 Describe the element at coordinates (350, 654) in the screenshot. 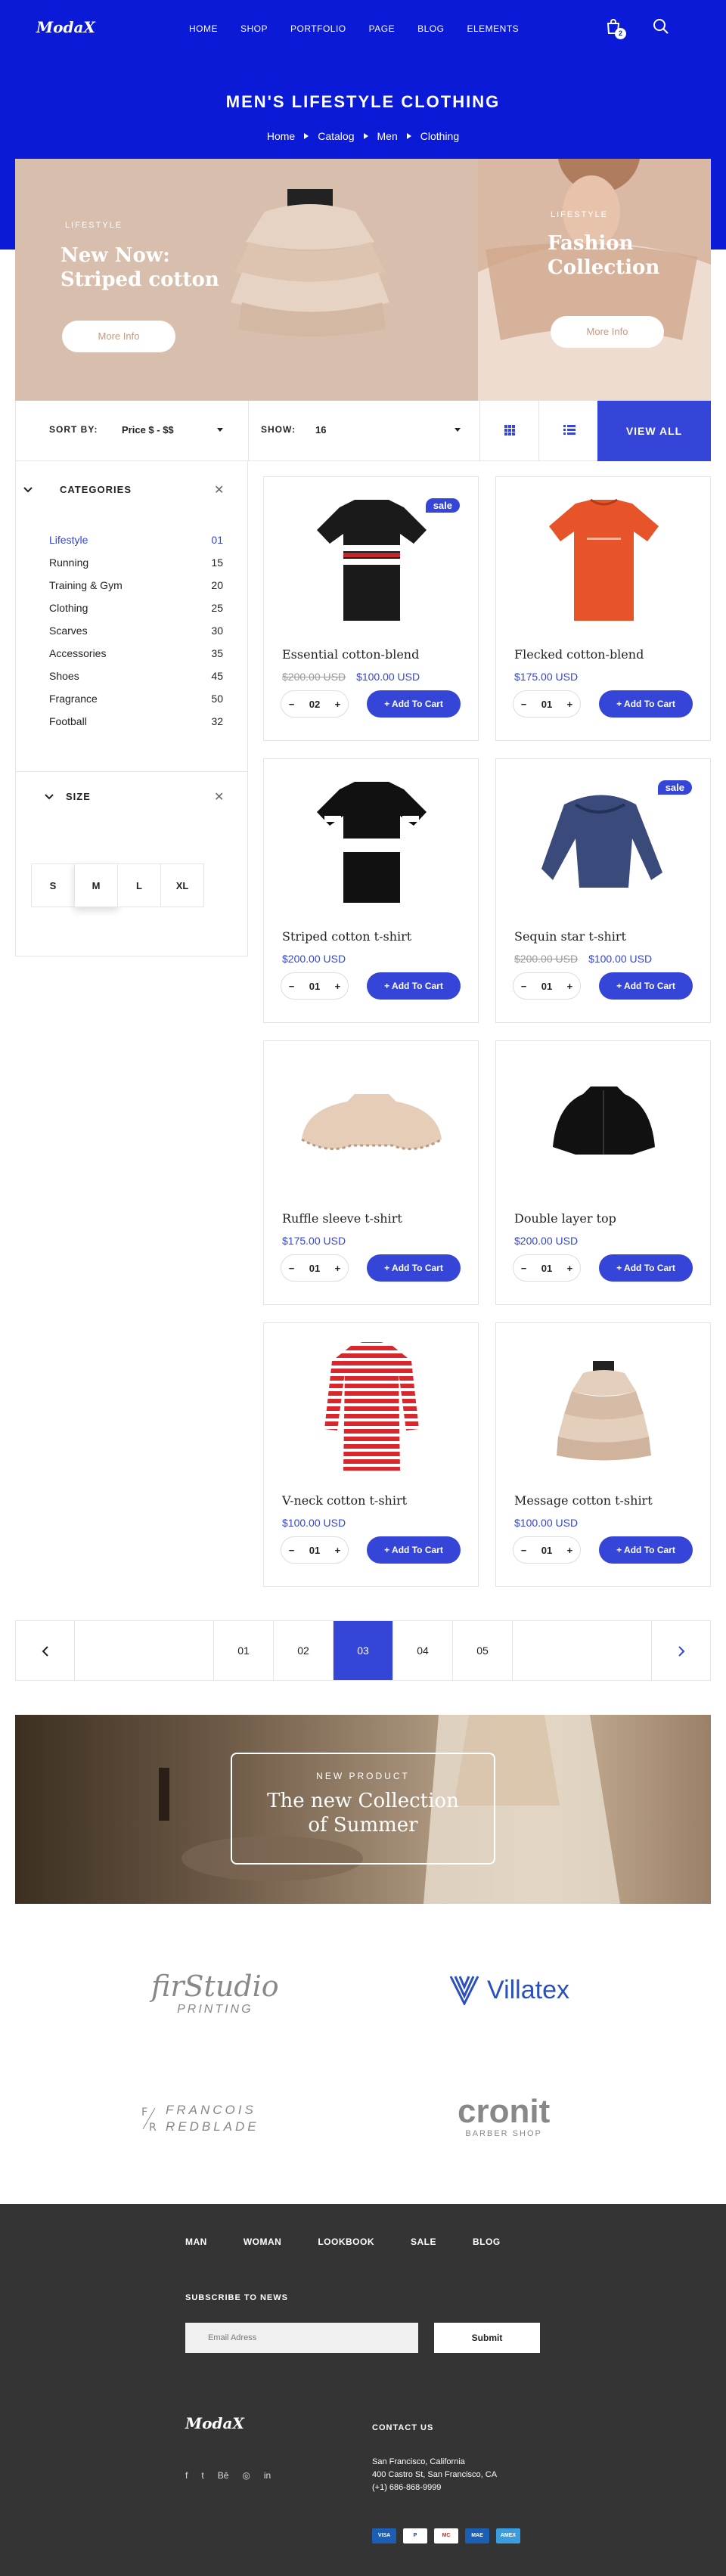

I see `product-name: Essential cotton-blend` at that location.